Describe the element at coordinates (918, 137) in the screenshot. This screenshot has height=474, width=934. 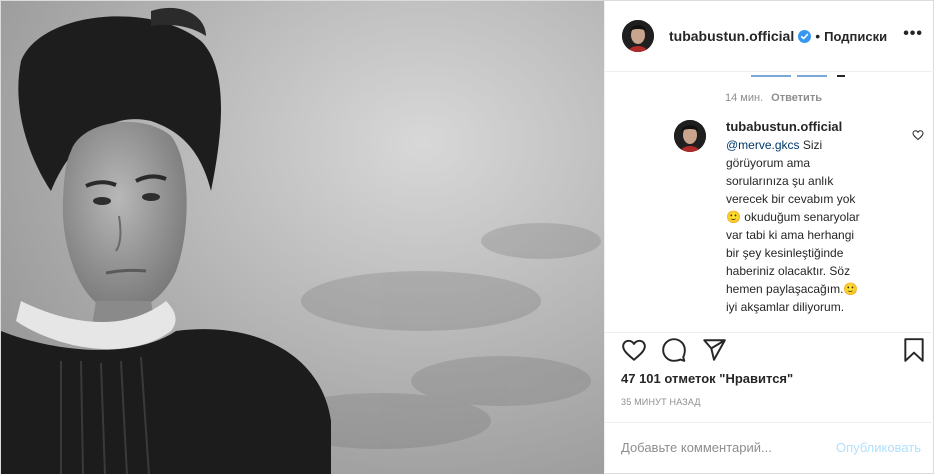
I see `like-comment-heart-icon` at that location.